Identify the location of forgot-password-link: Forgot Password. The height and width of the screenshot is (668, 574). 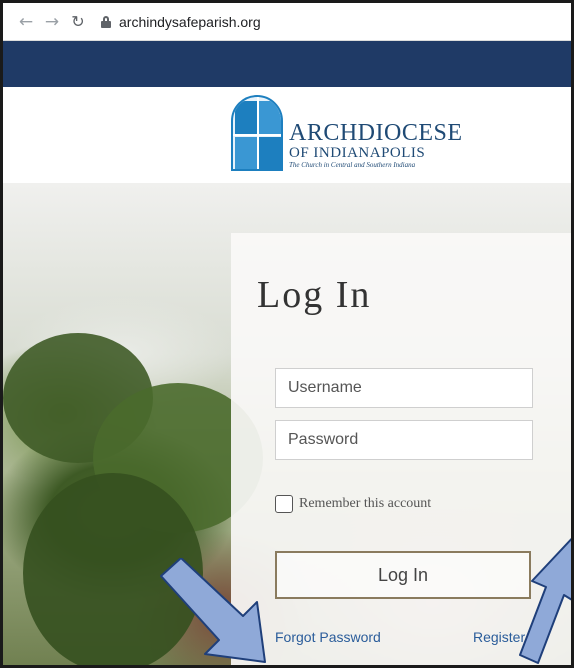
(328, 637).